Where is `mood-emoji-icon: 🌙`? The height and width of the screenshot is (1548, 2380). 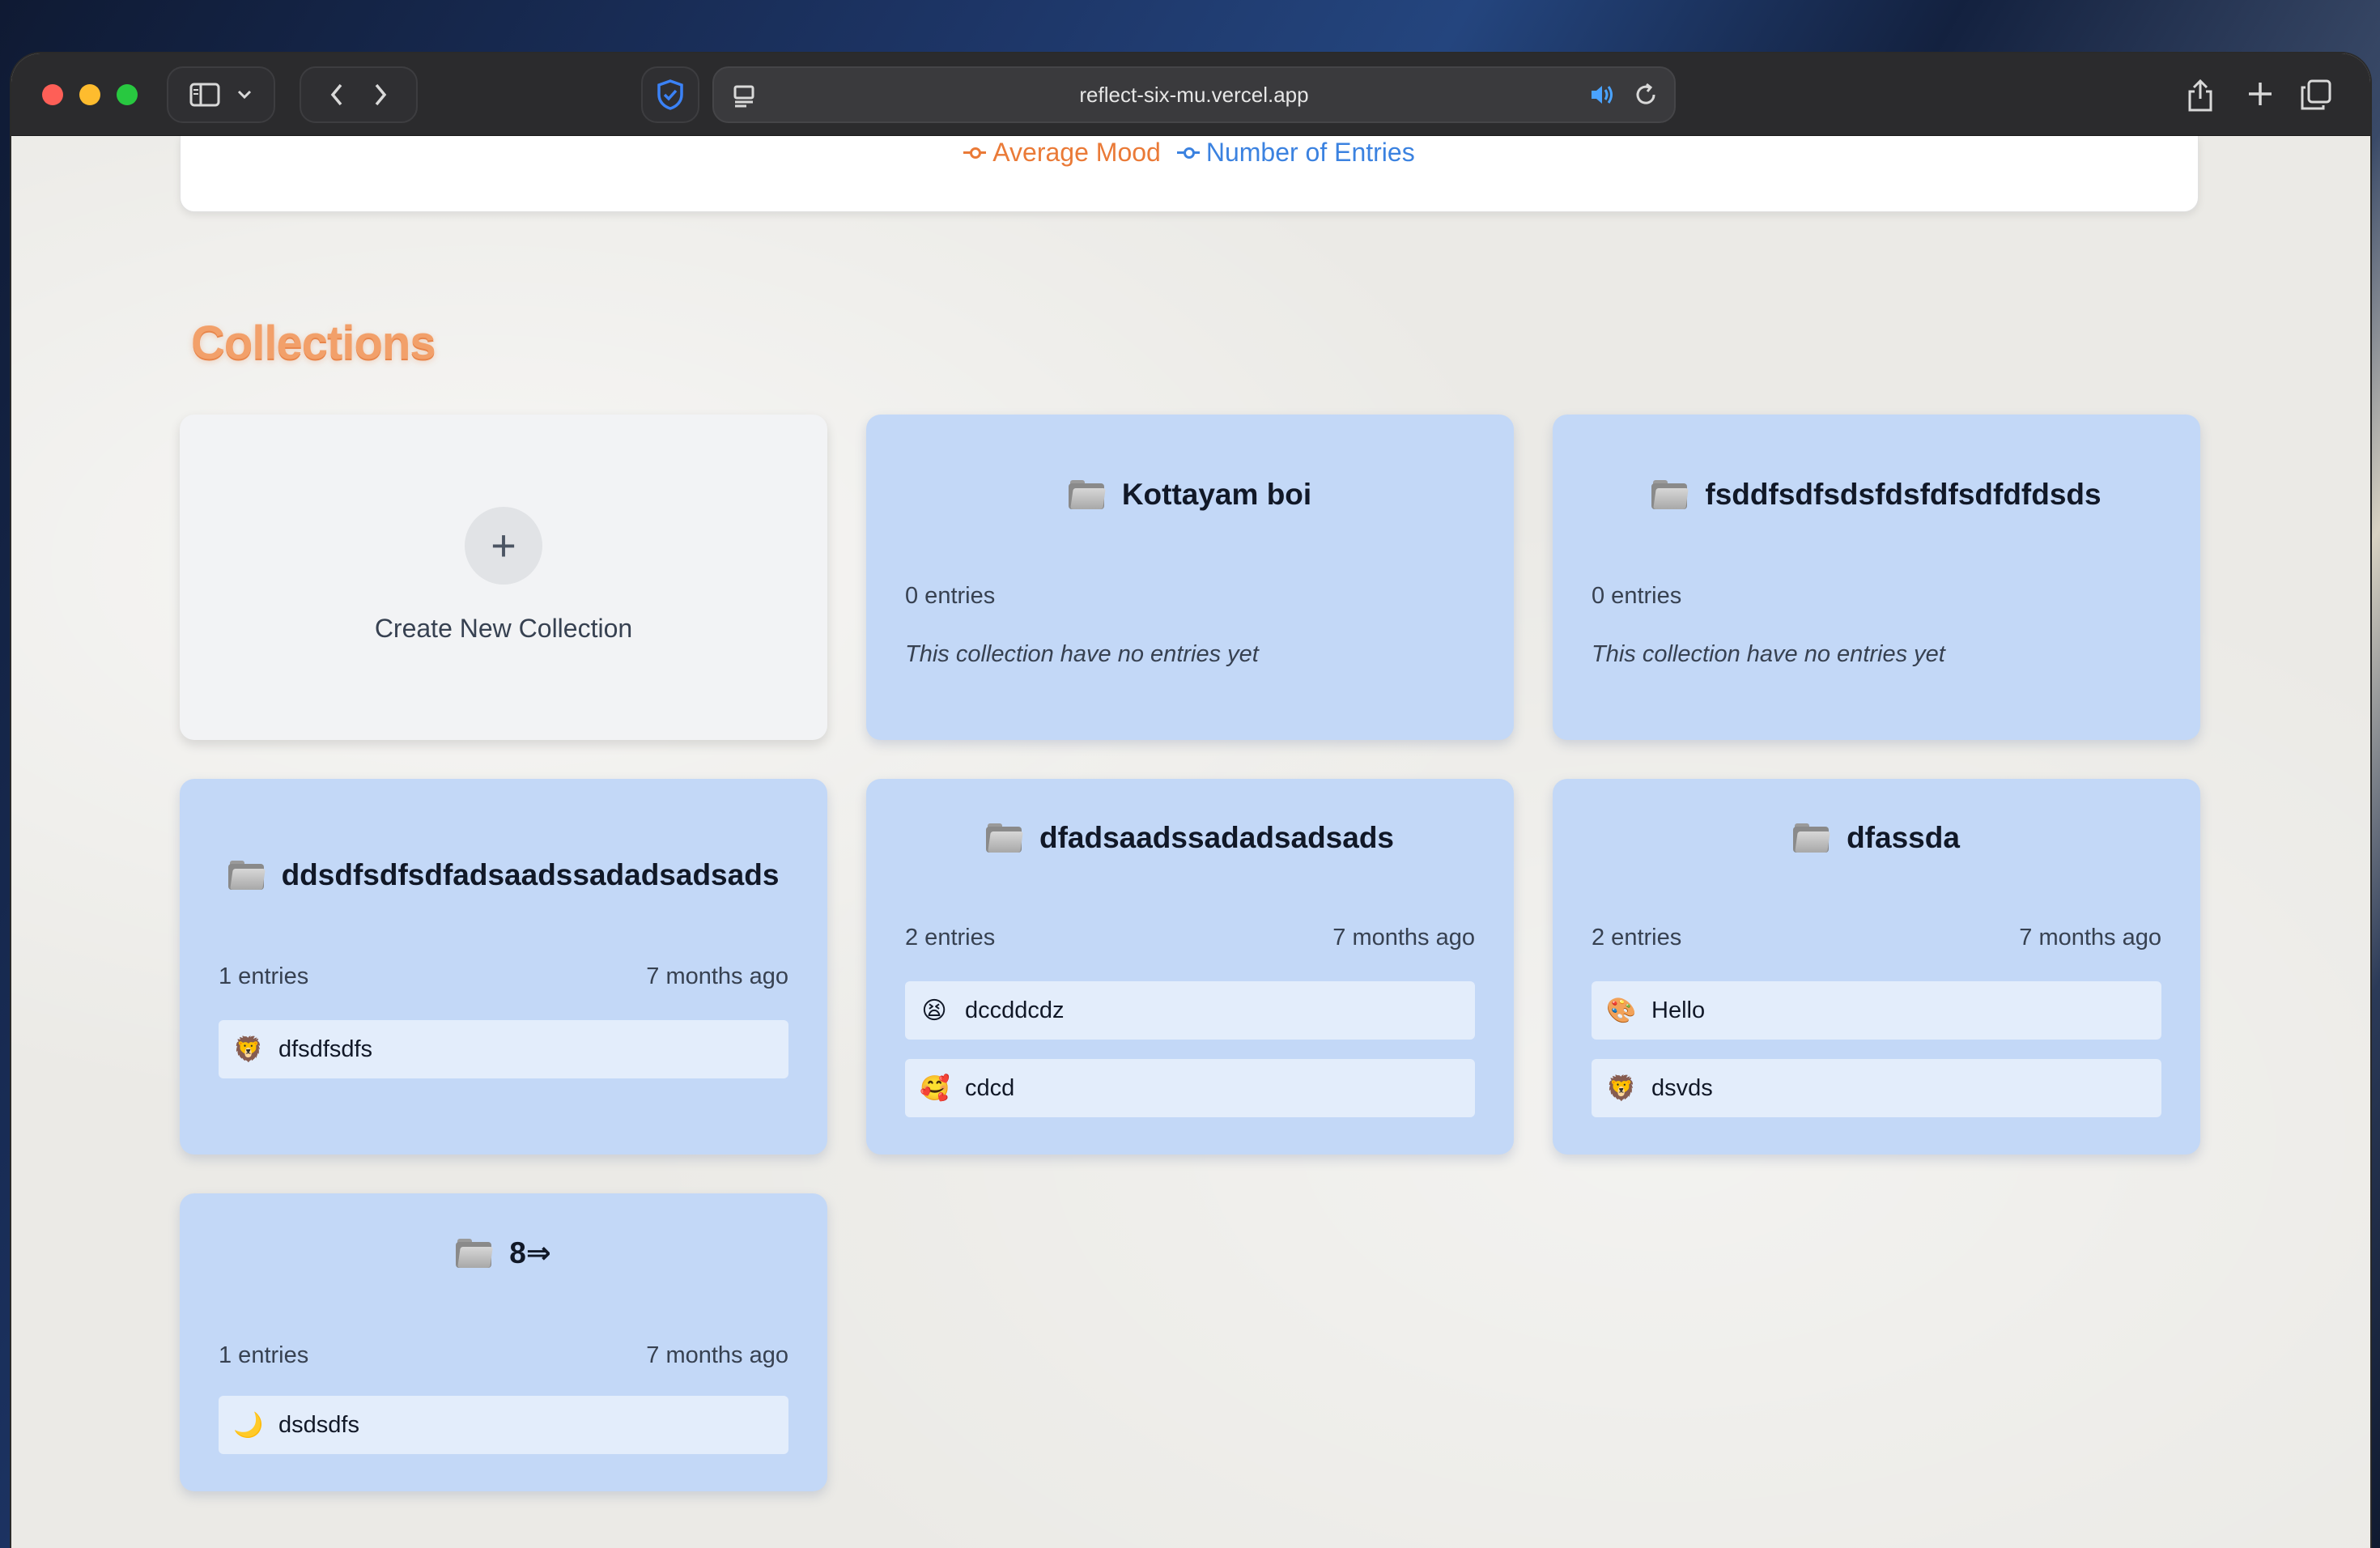
mood-emoji-icon: 🌙 is located at coordinates (249, 1425).